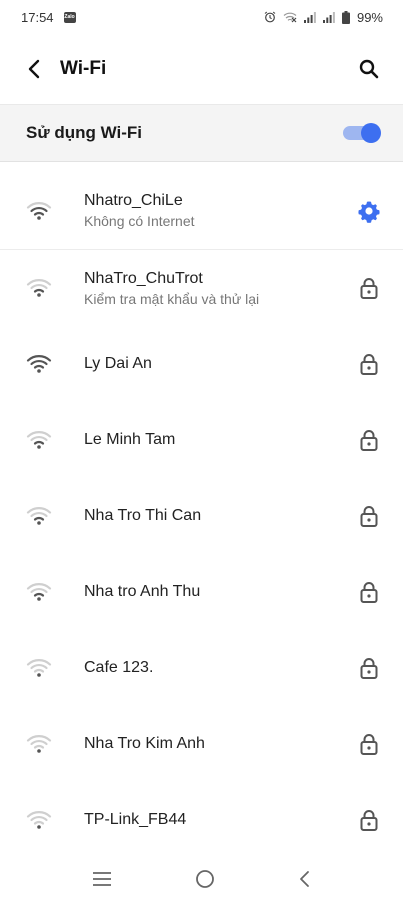 The image size is (403, 900). What do you see at coordinates (172, 298) in the screenshot?
I see `network-status: Kiểm tra mật khẩu và thử lại` at bounding box center [172, 298].